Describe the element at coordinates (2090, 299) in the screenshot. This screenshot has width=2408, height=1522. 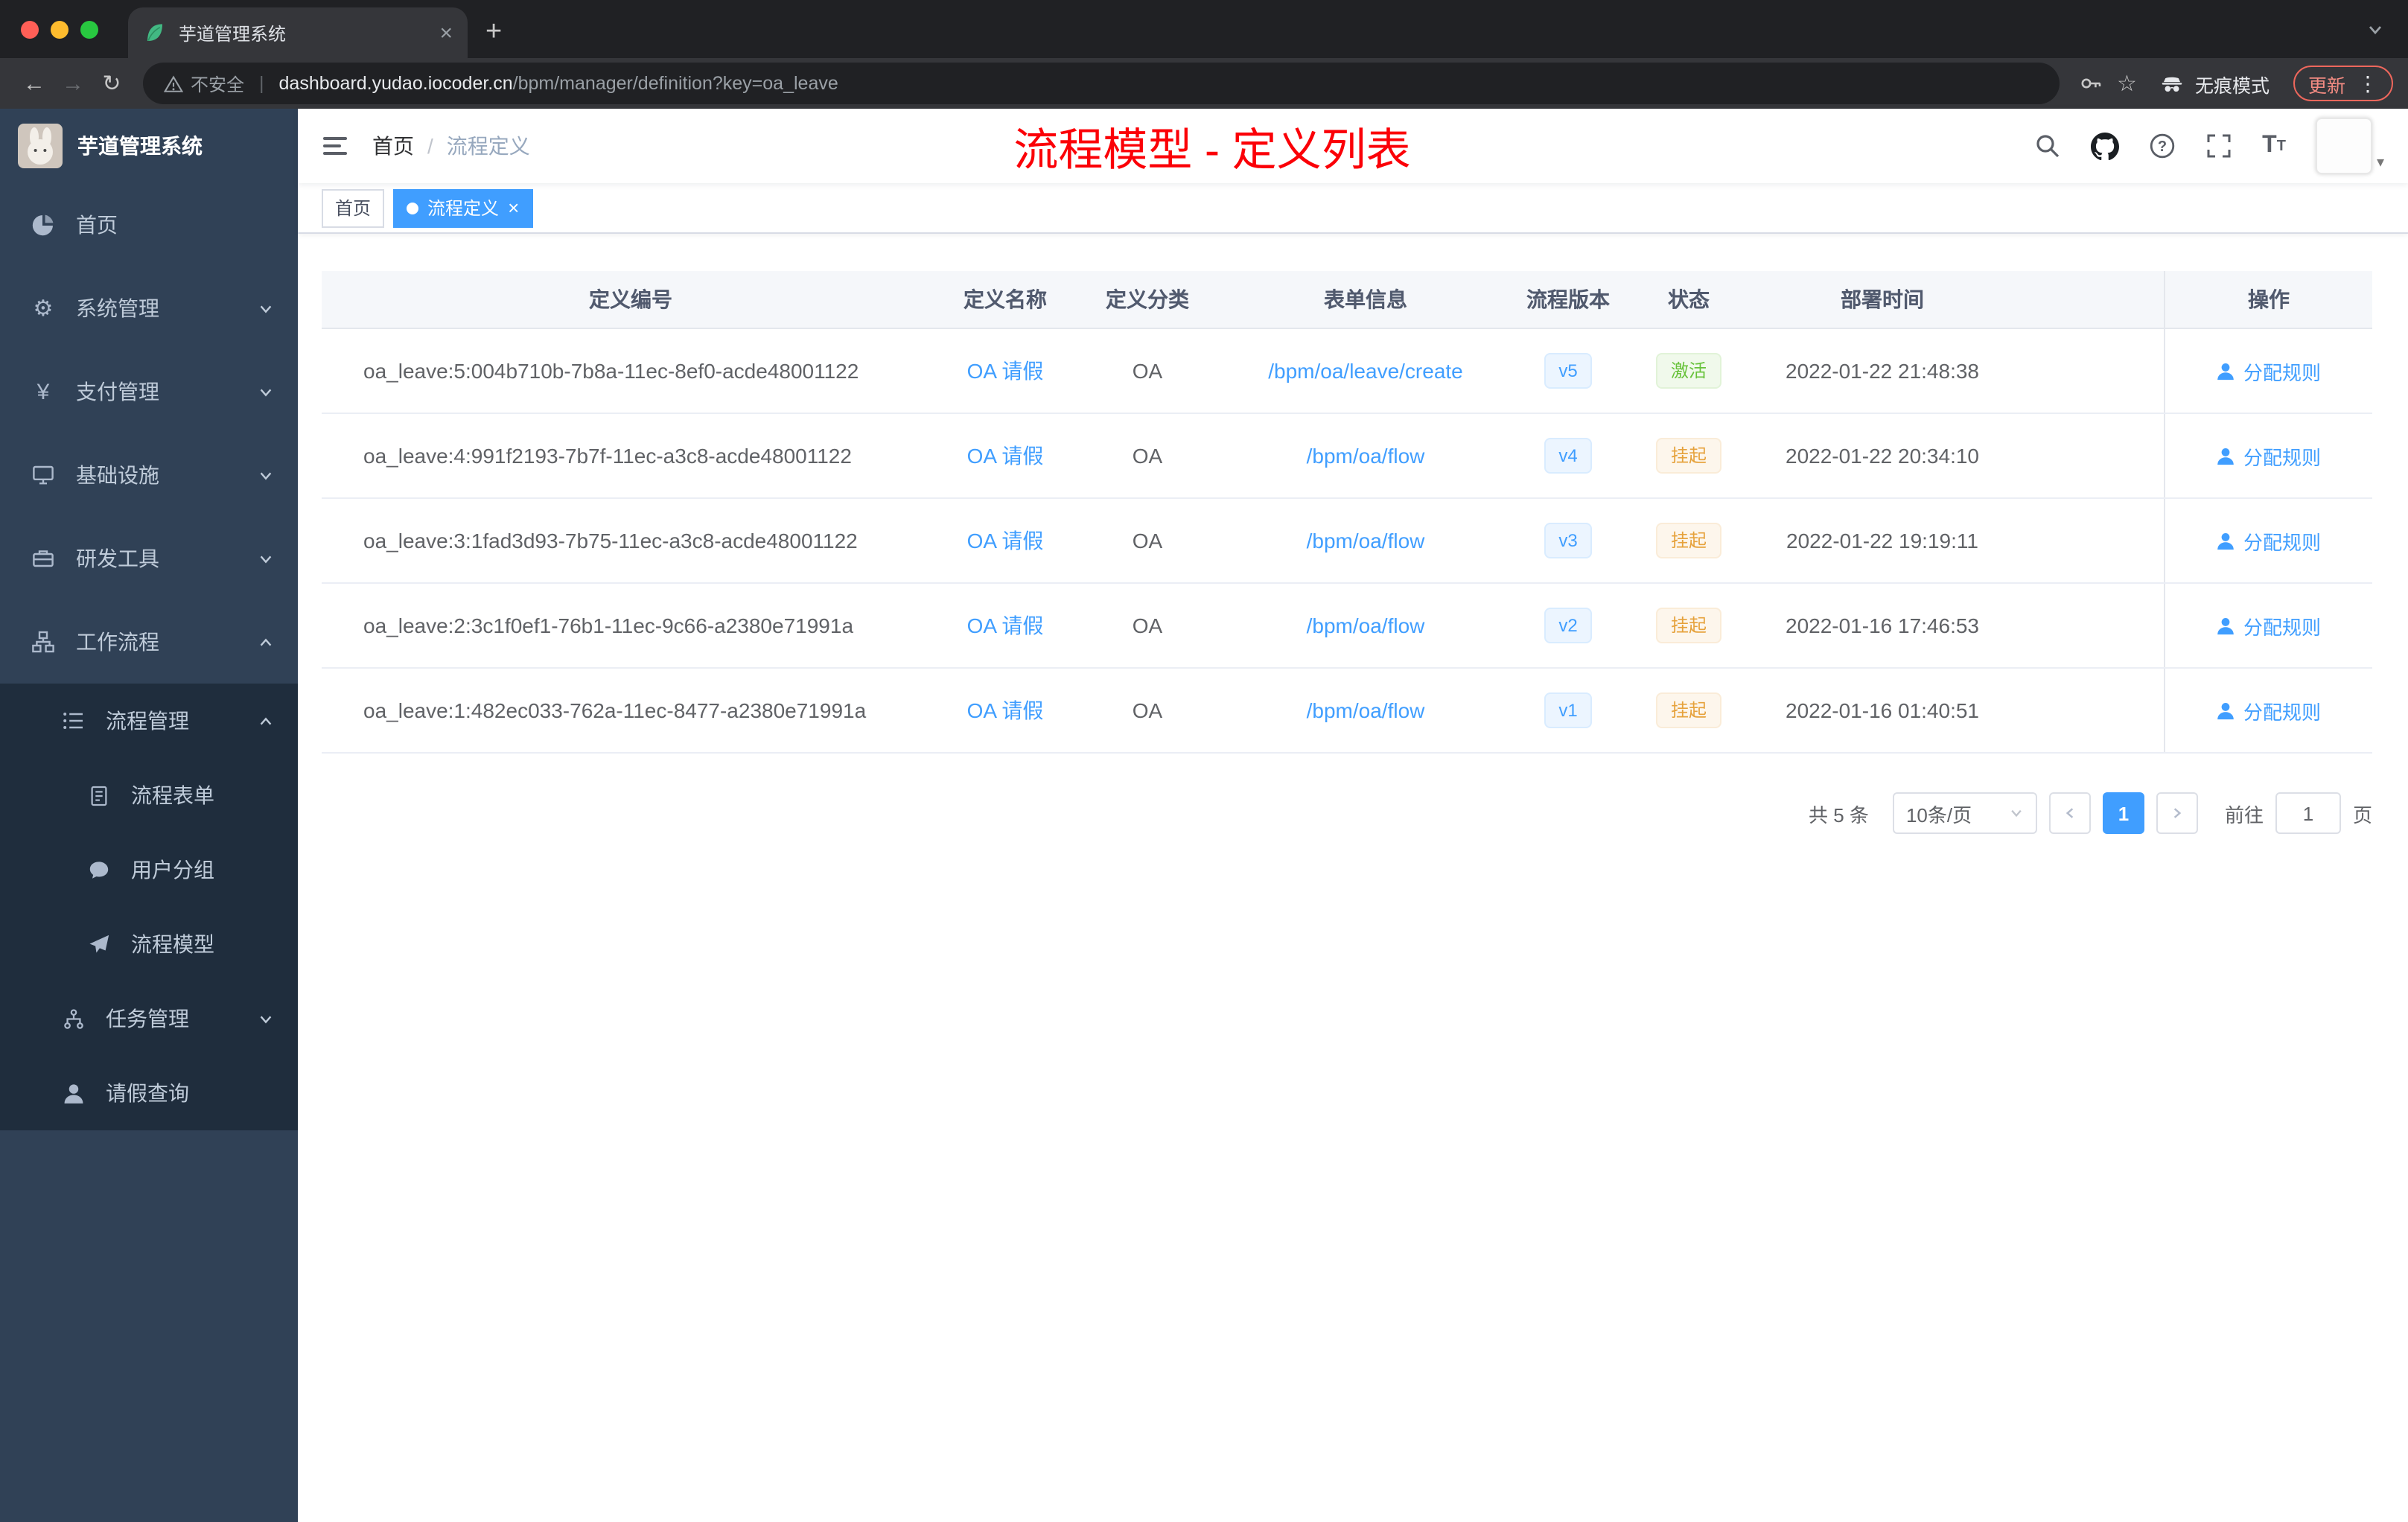
I see `column-header-filler` at that location.